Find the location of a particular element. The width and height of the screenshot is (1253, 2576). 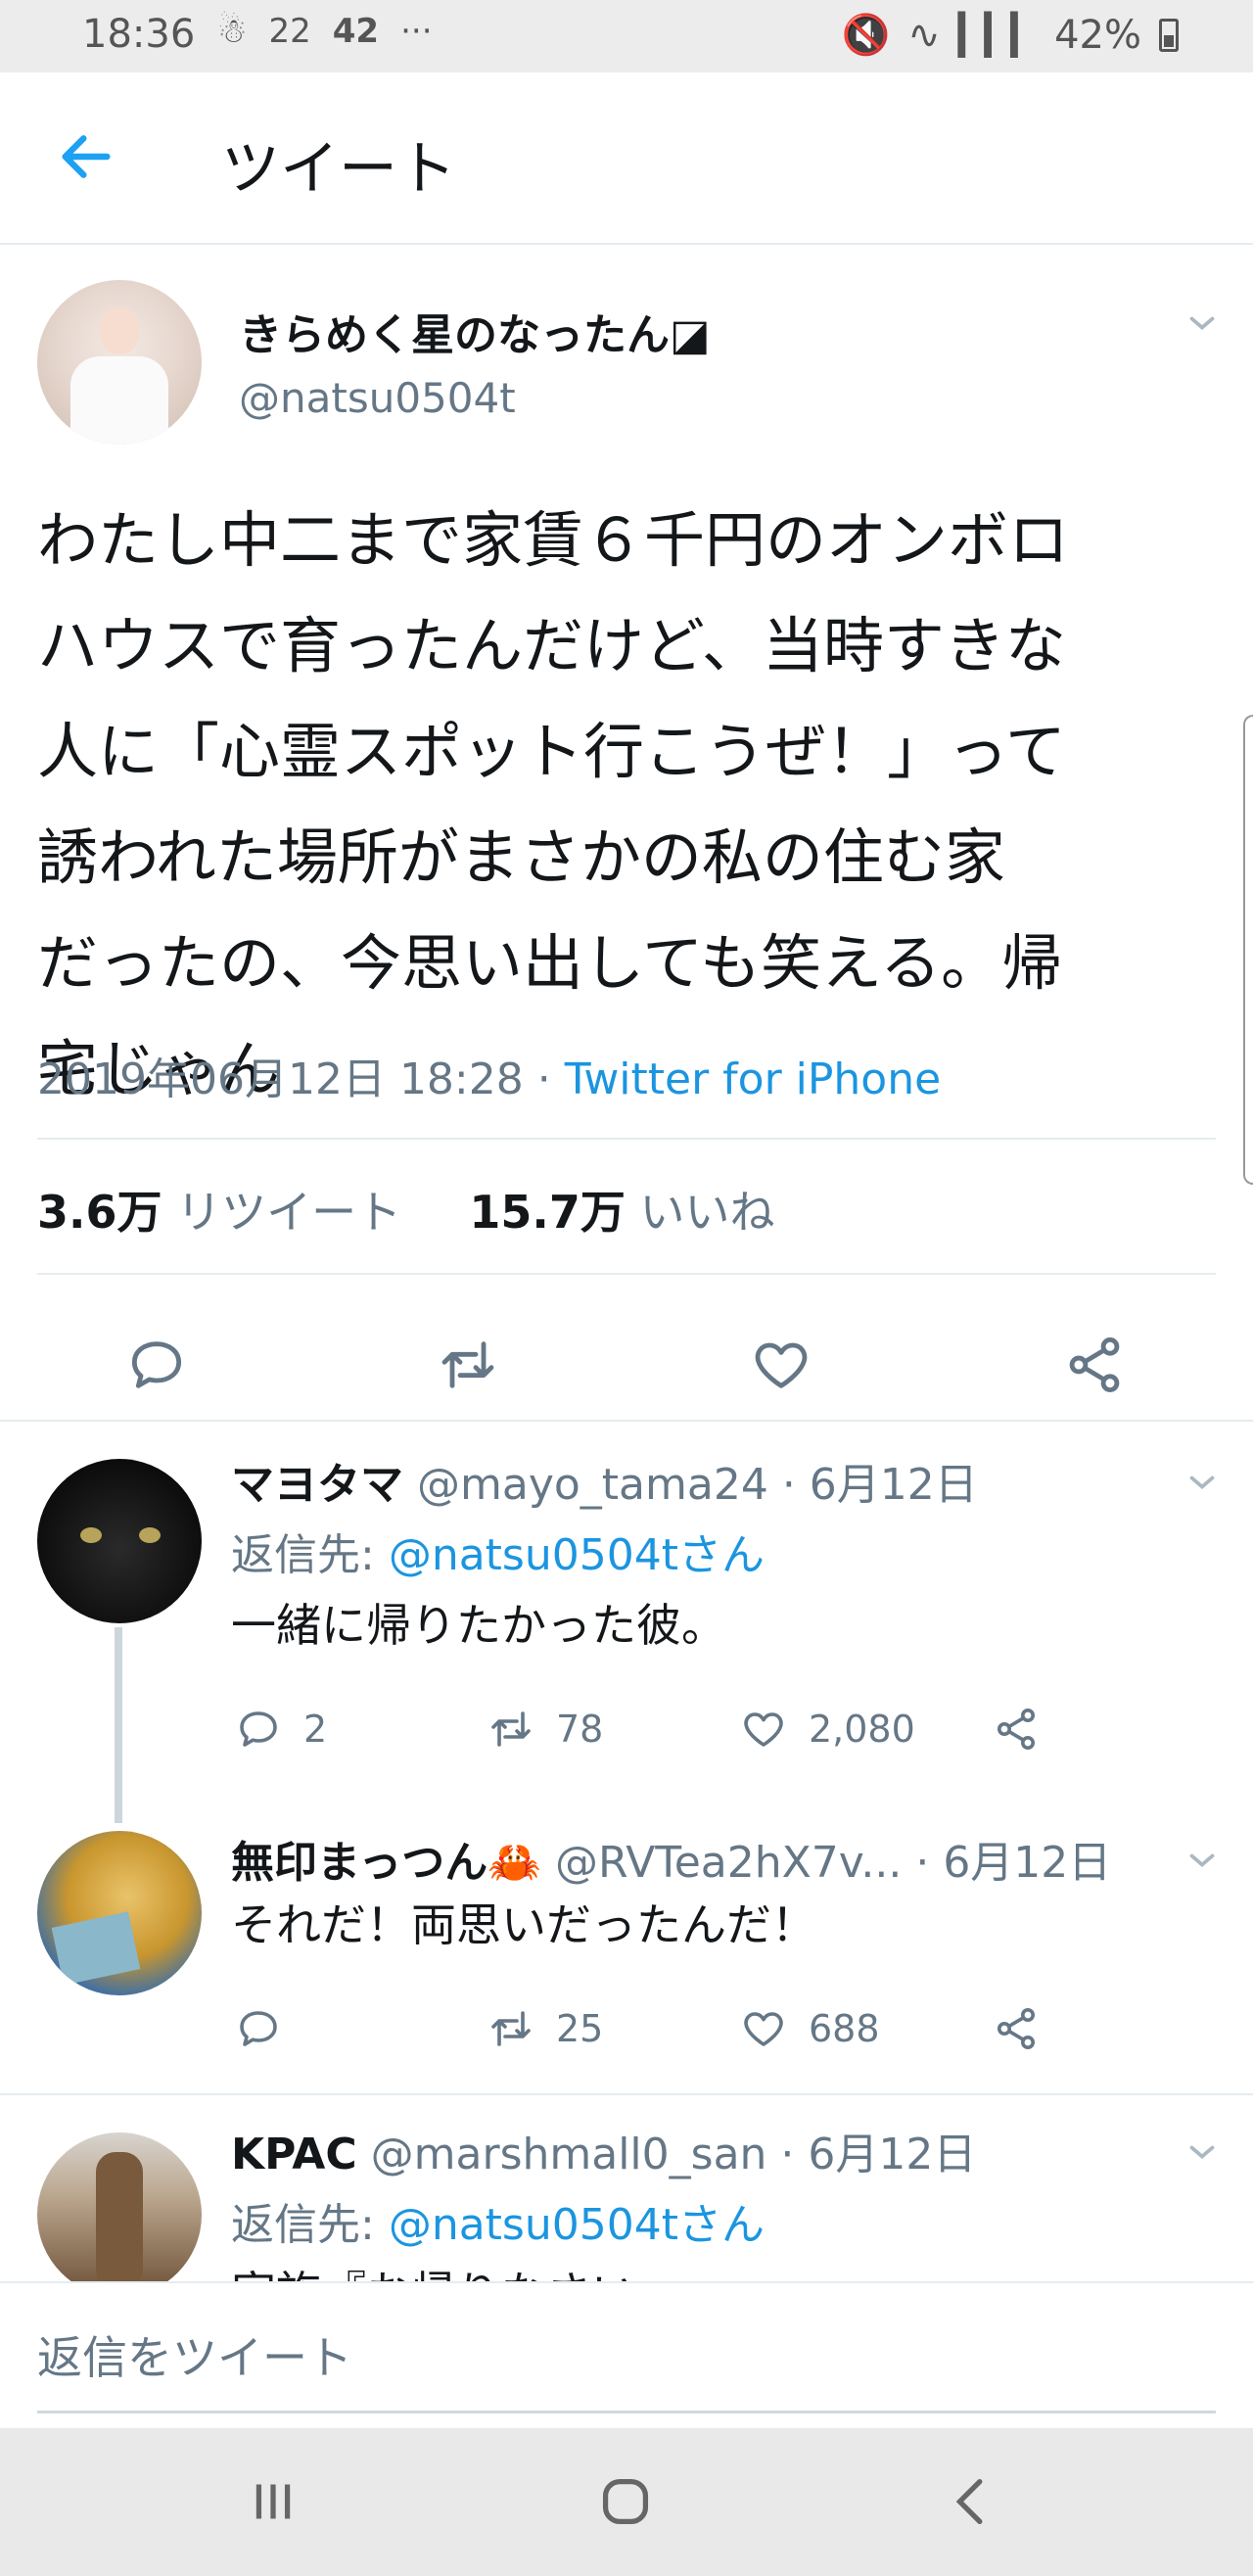

reply-actions: 25 688 is located at coordinates (671, 2034).